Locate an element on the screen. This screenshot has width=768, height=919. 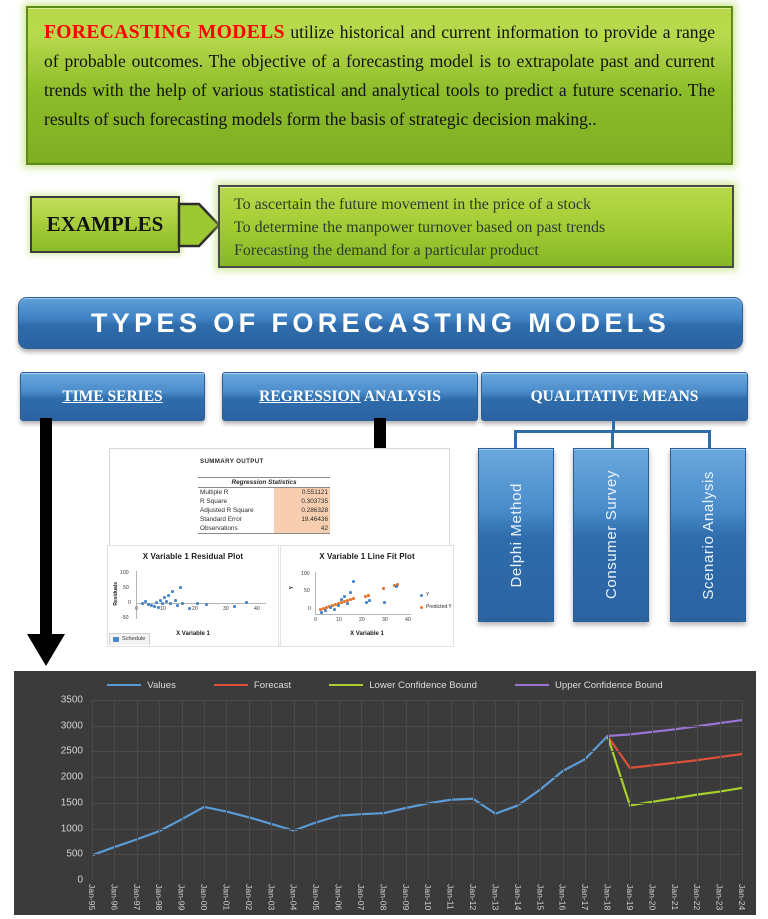
x-axis-tick-label: Jan-04 is located at coordinates (293, 897).